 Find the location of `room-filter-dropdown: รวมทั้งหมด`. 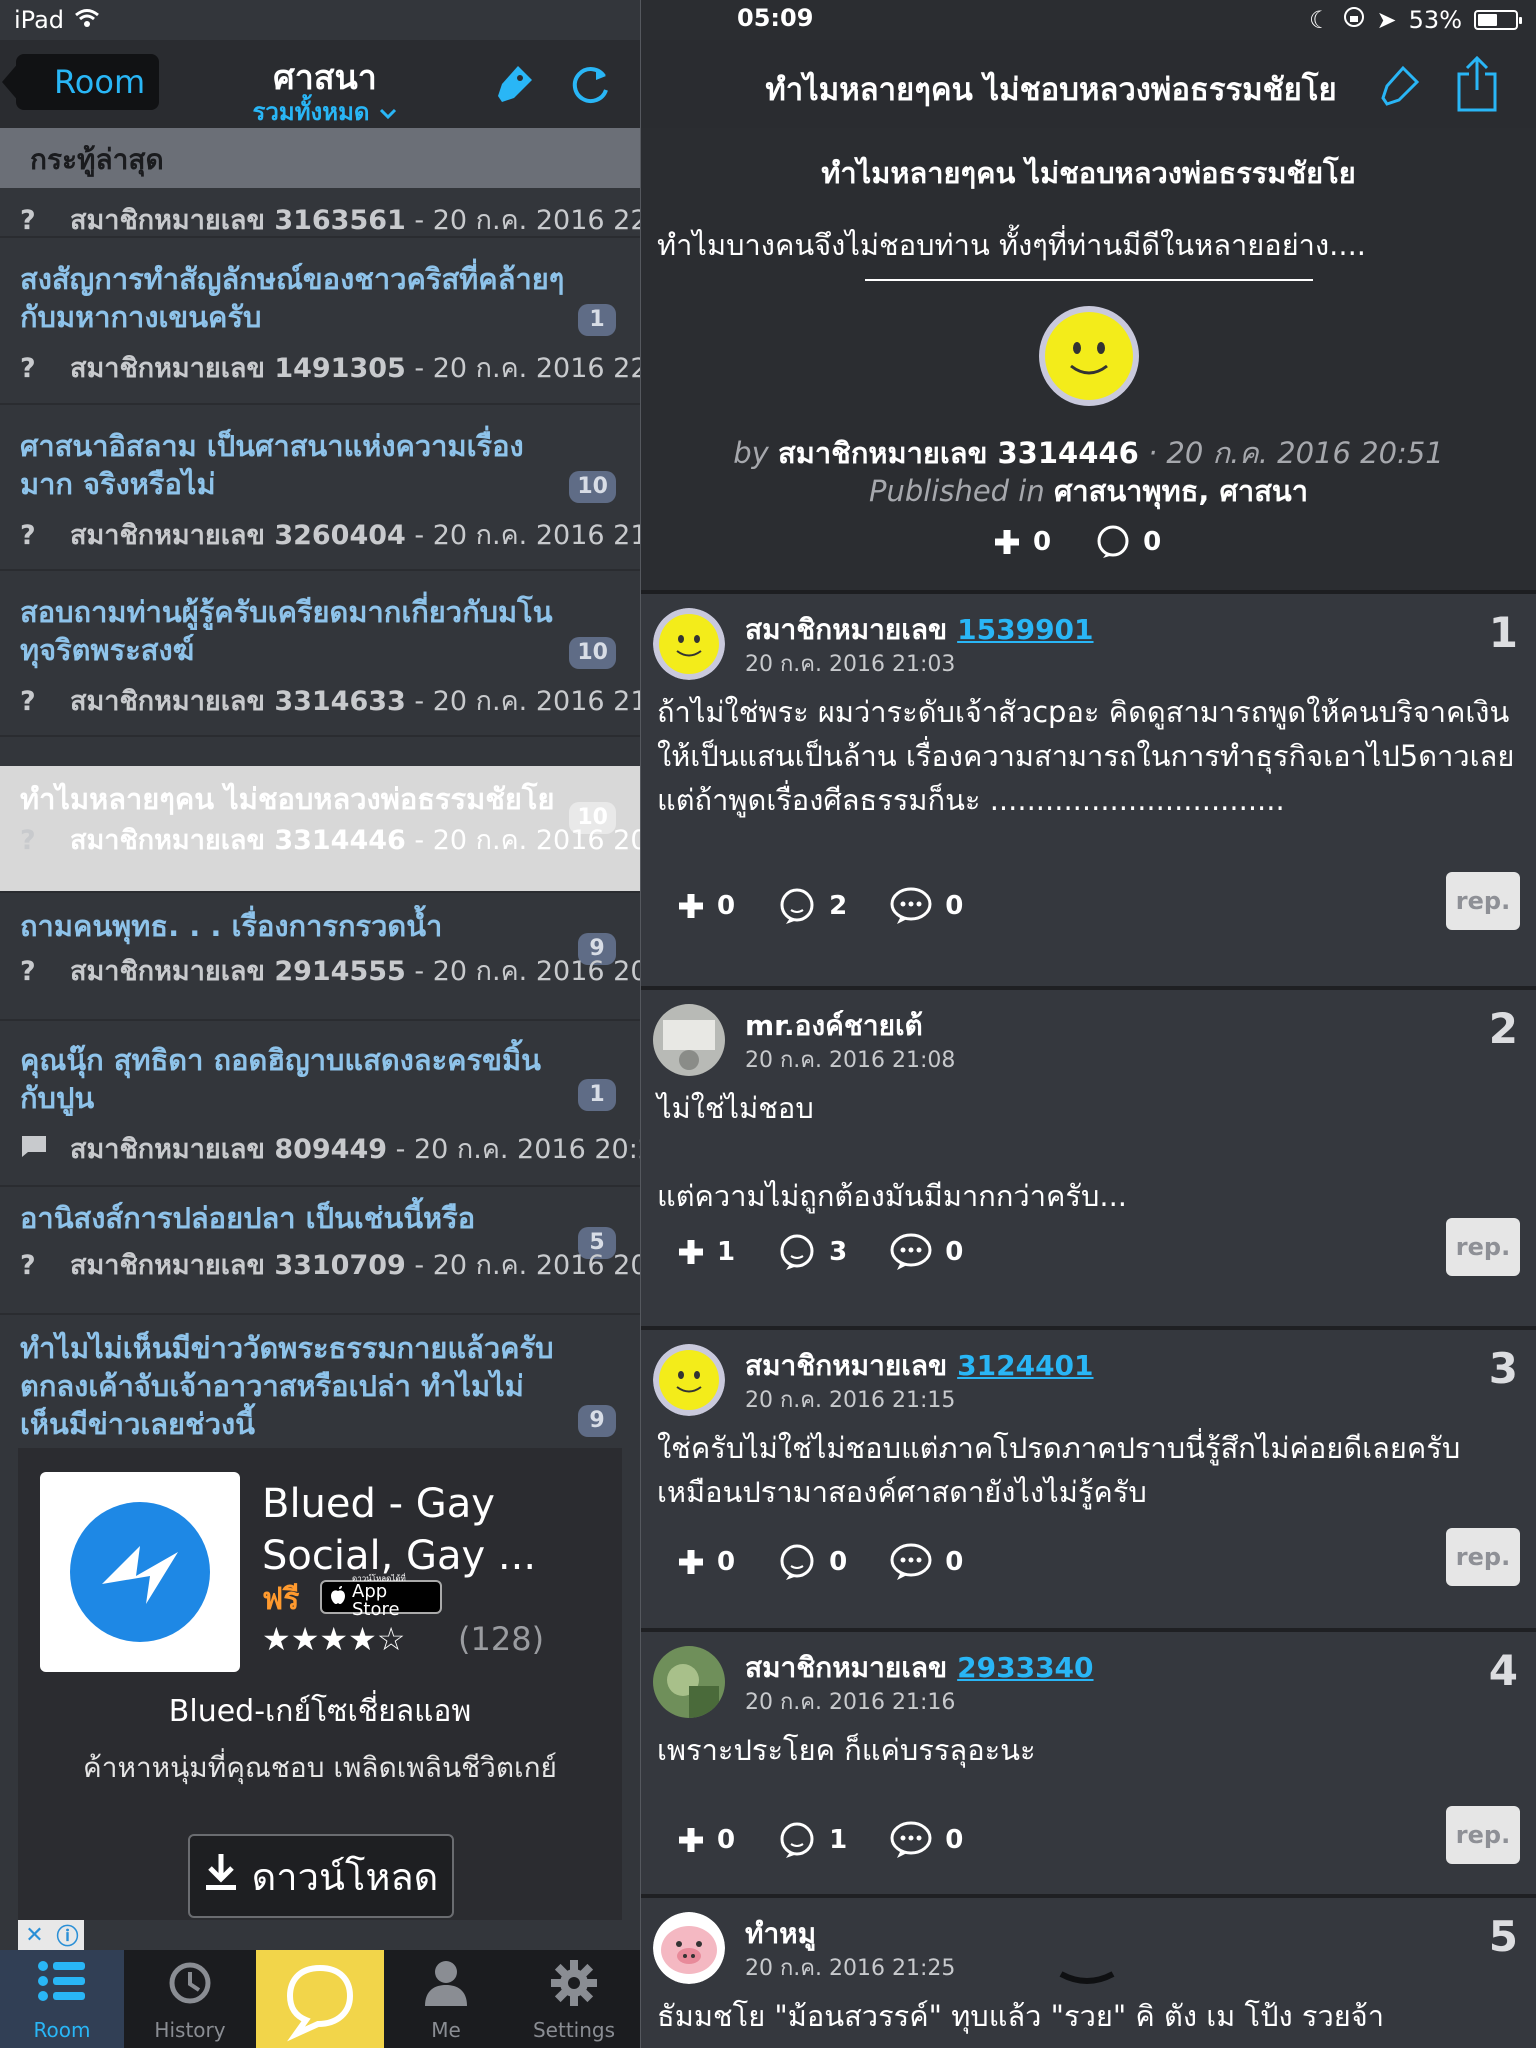

room-filter-dropdown: รวมทั้งหมด is located at coordinates (325, 111).